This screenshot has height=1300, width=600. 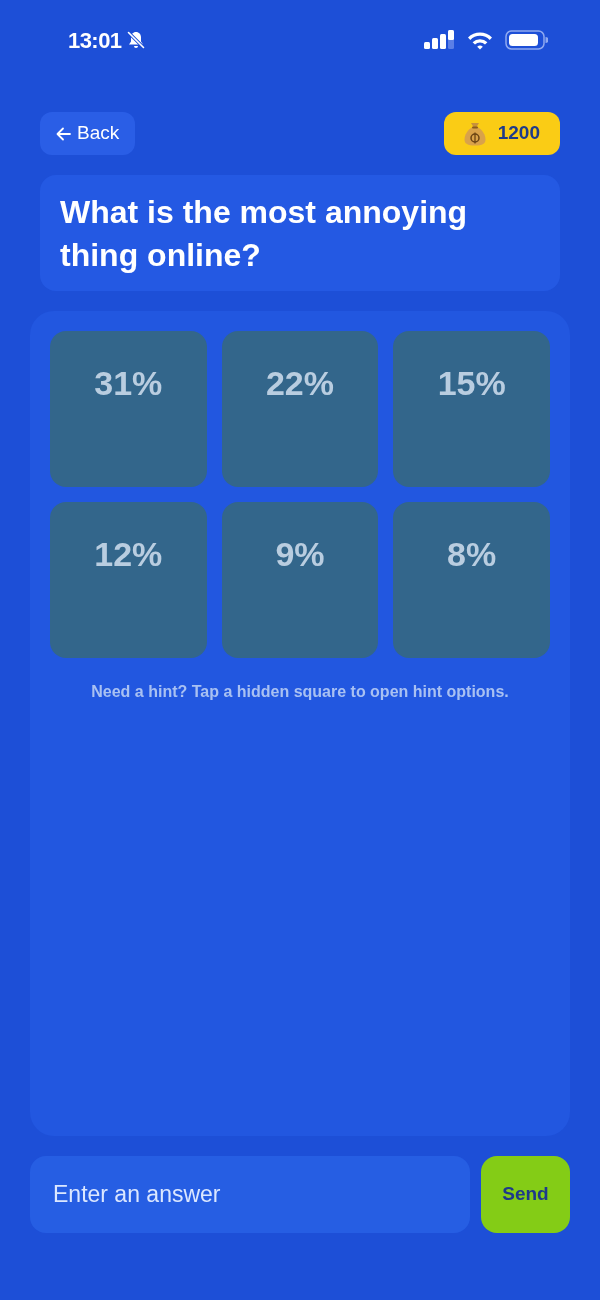 What do you see at coordinates (480, 40) in the screenshot?
I see `wifi-icon` at bounding box center [480, 40].